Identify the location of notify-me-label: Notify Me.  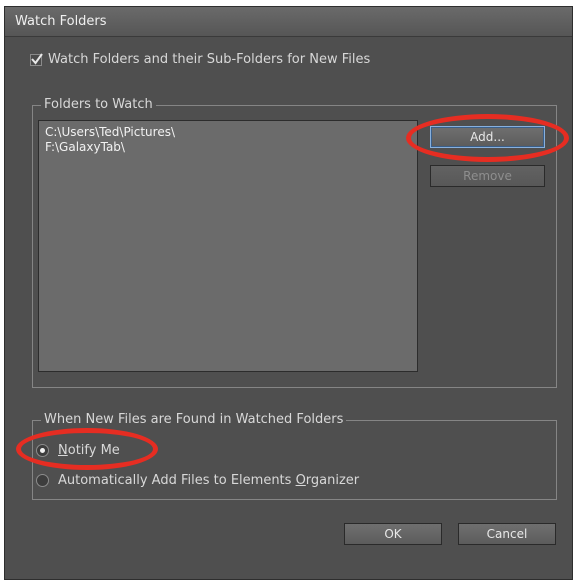
(89, 450).